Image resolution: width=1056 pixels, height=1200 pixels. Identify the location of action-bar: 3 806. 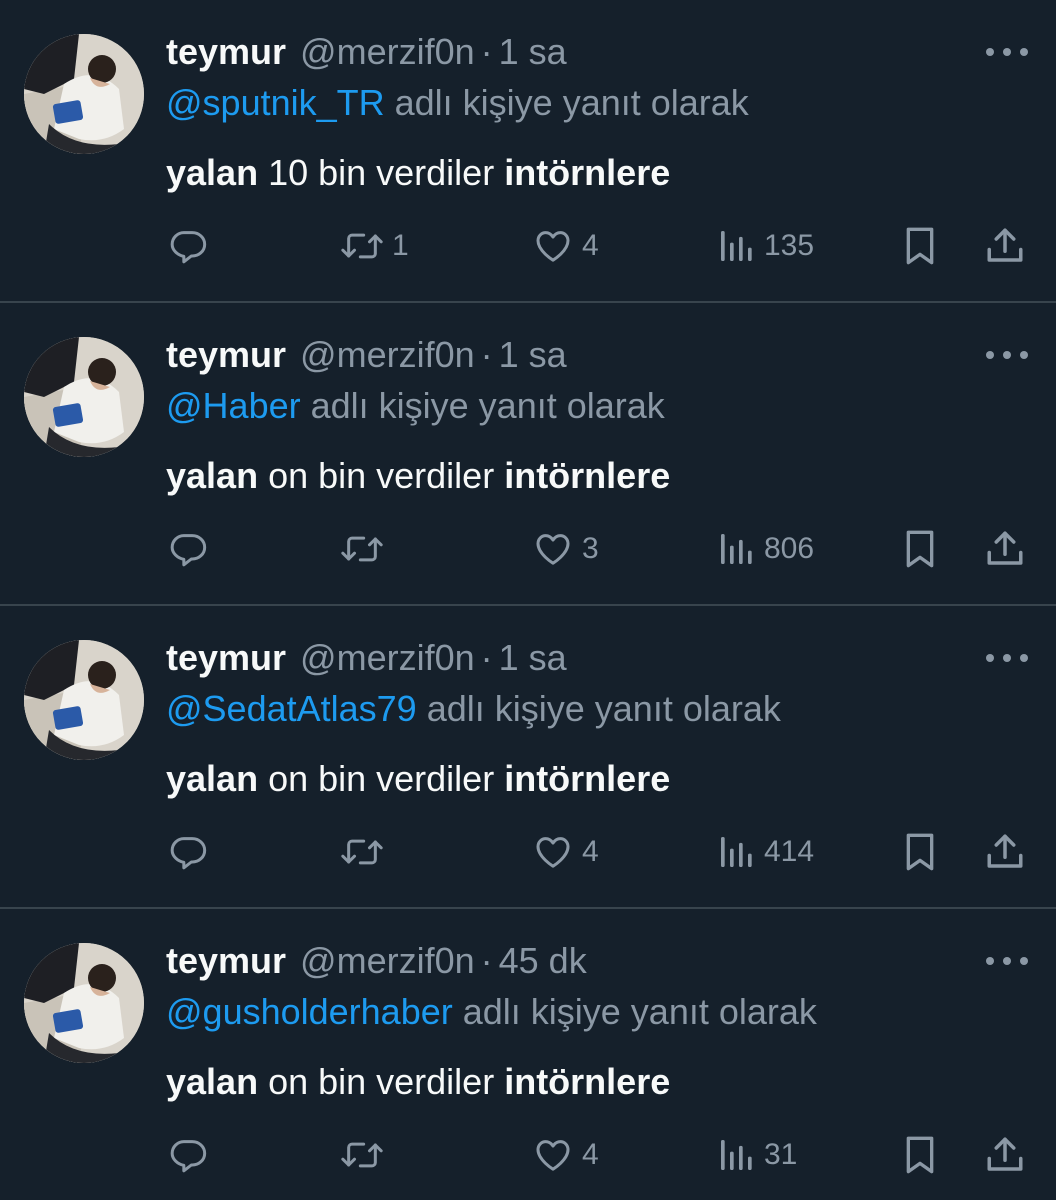
(601, 549).